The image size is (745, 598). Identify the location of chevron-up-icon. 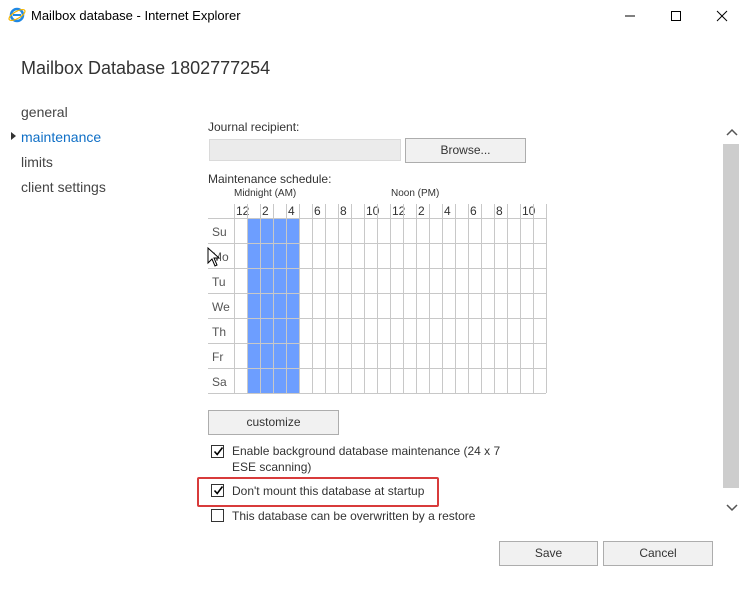
(732, 132).